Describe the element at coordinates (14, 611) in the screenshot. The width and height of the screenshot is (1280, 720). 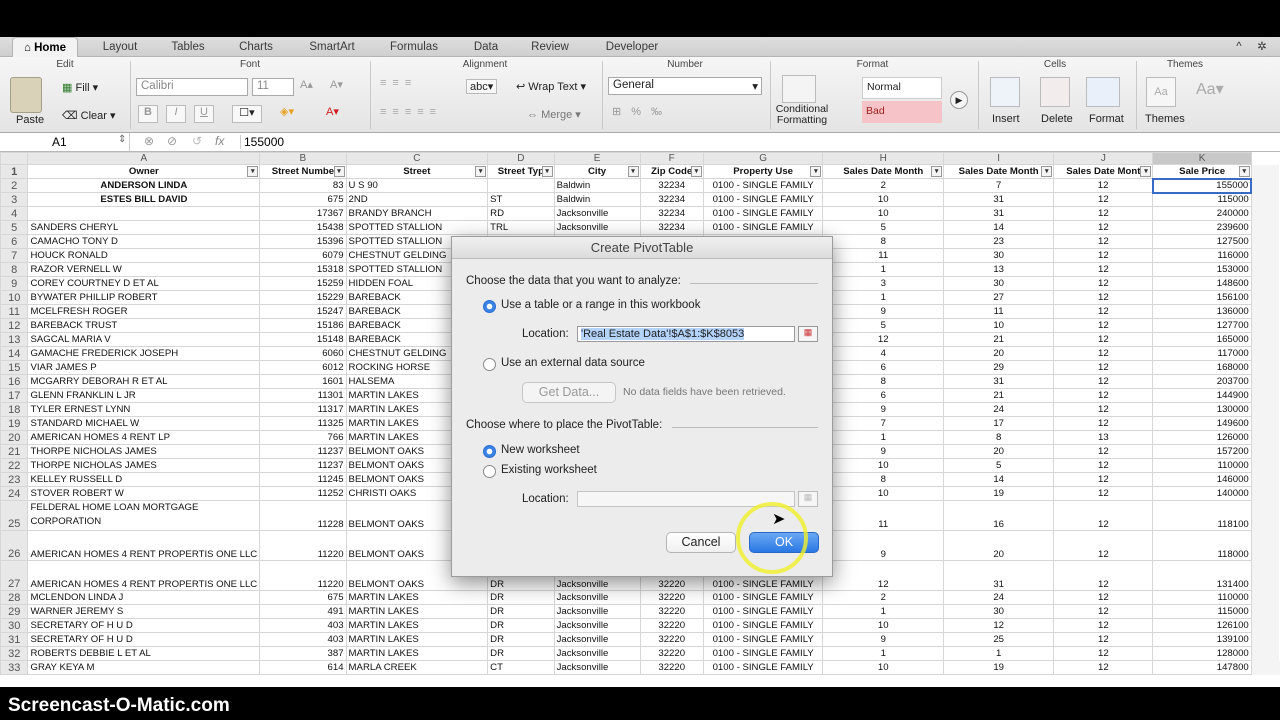
I see `row-header: 29` at that location.